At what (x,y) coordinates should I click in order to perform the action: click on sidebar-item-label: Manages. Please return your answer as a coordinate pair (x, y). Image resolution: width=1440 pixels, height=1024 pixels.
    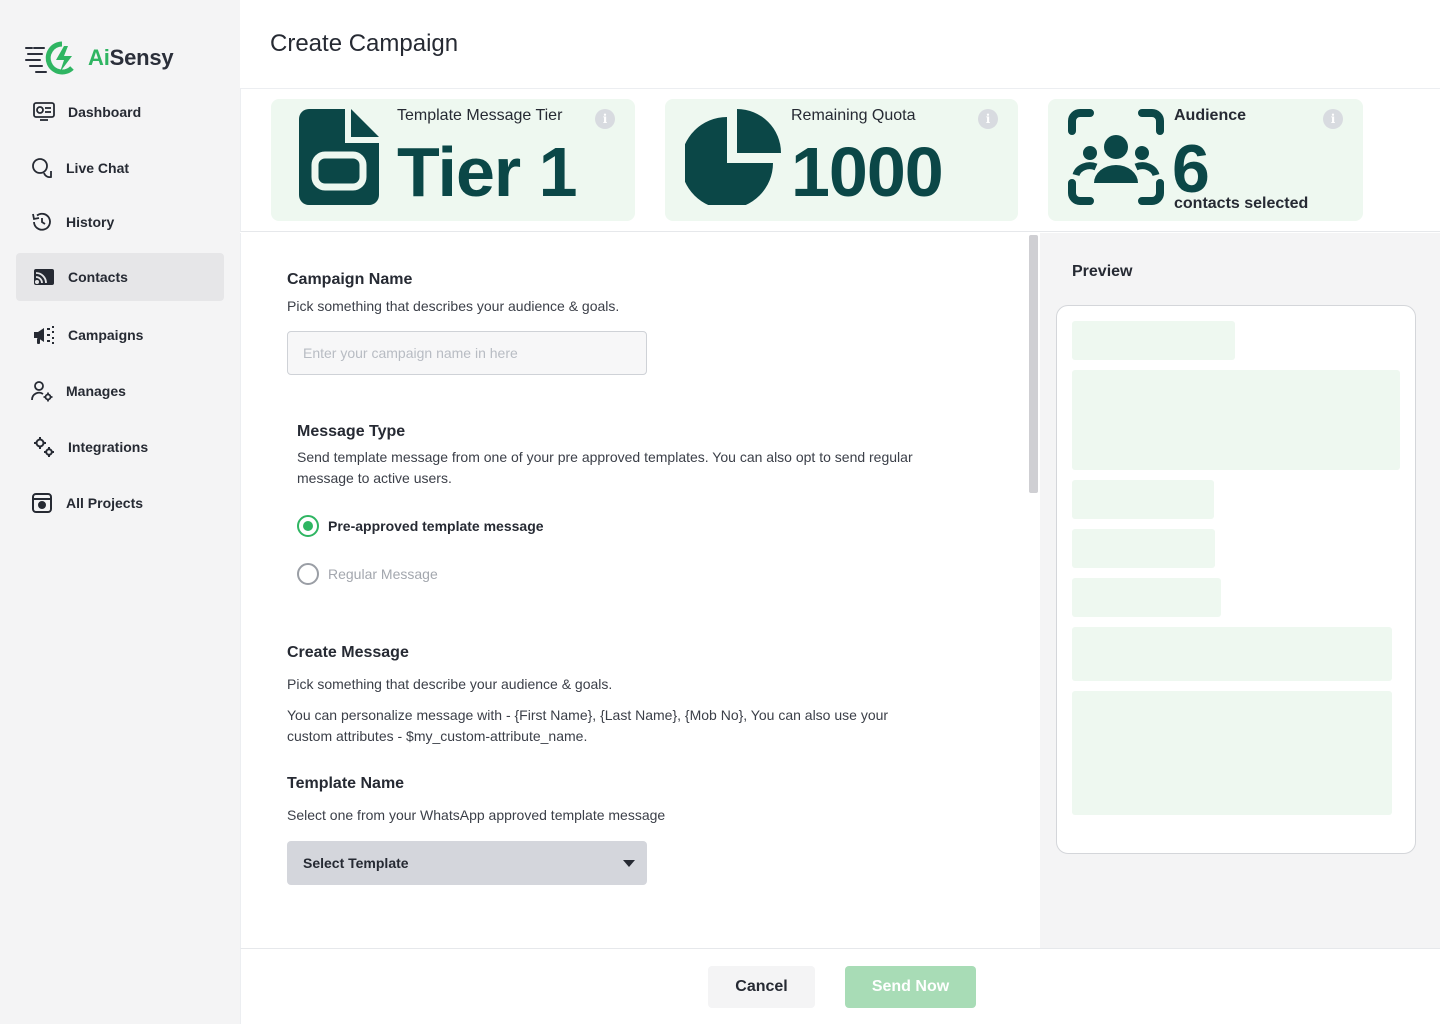
    Looking at the image, I should click on (96, 391).